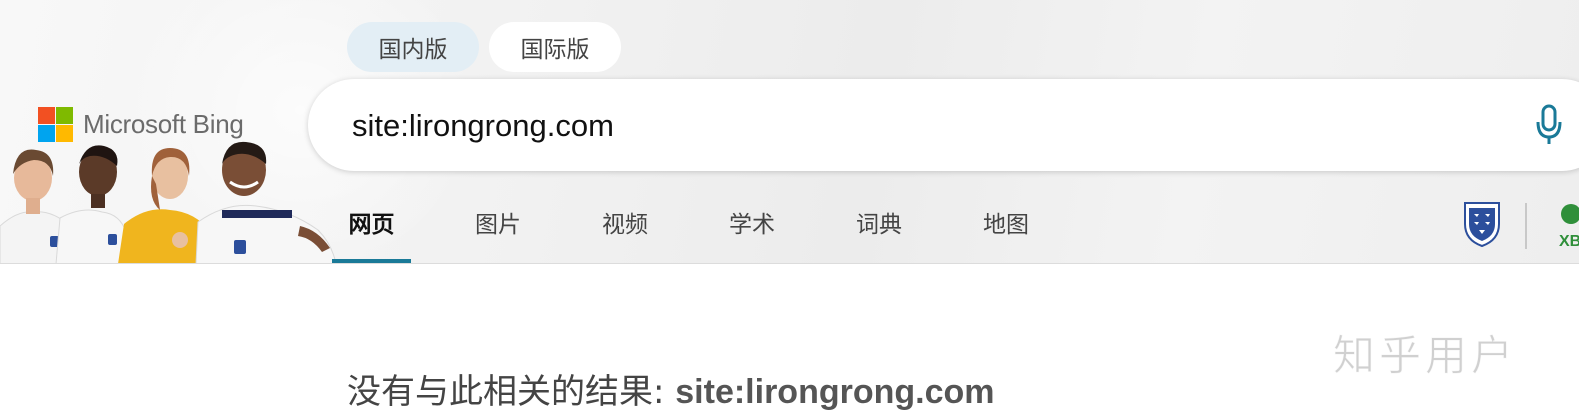  Describe the element at coordinates (413, 47) in the screenshot. I see `tab-domestic-edition: 国内版` at that location.